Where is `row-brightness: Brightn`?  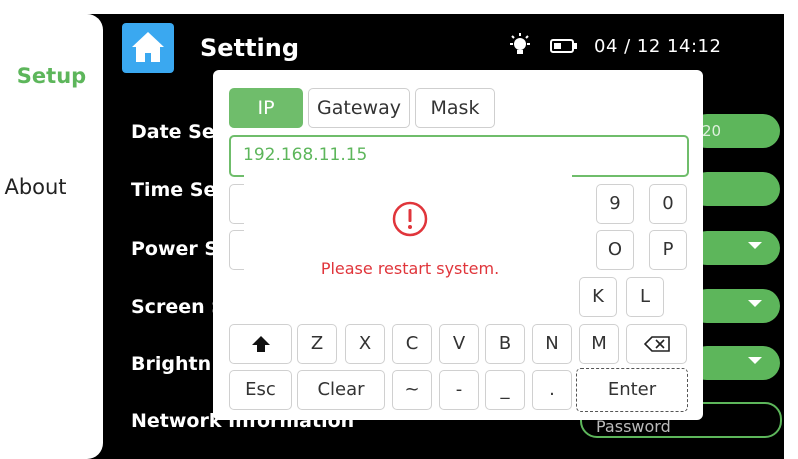
row-brightness: Brightn is located at coordinates (171, 364).